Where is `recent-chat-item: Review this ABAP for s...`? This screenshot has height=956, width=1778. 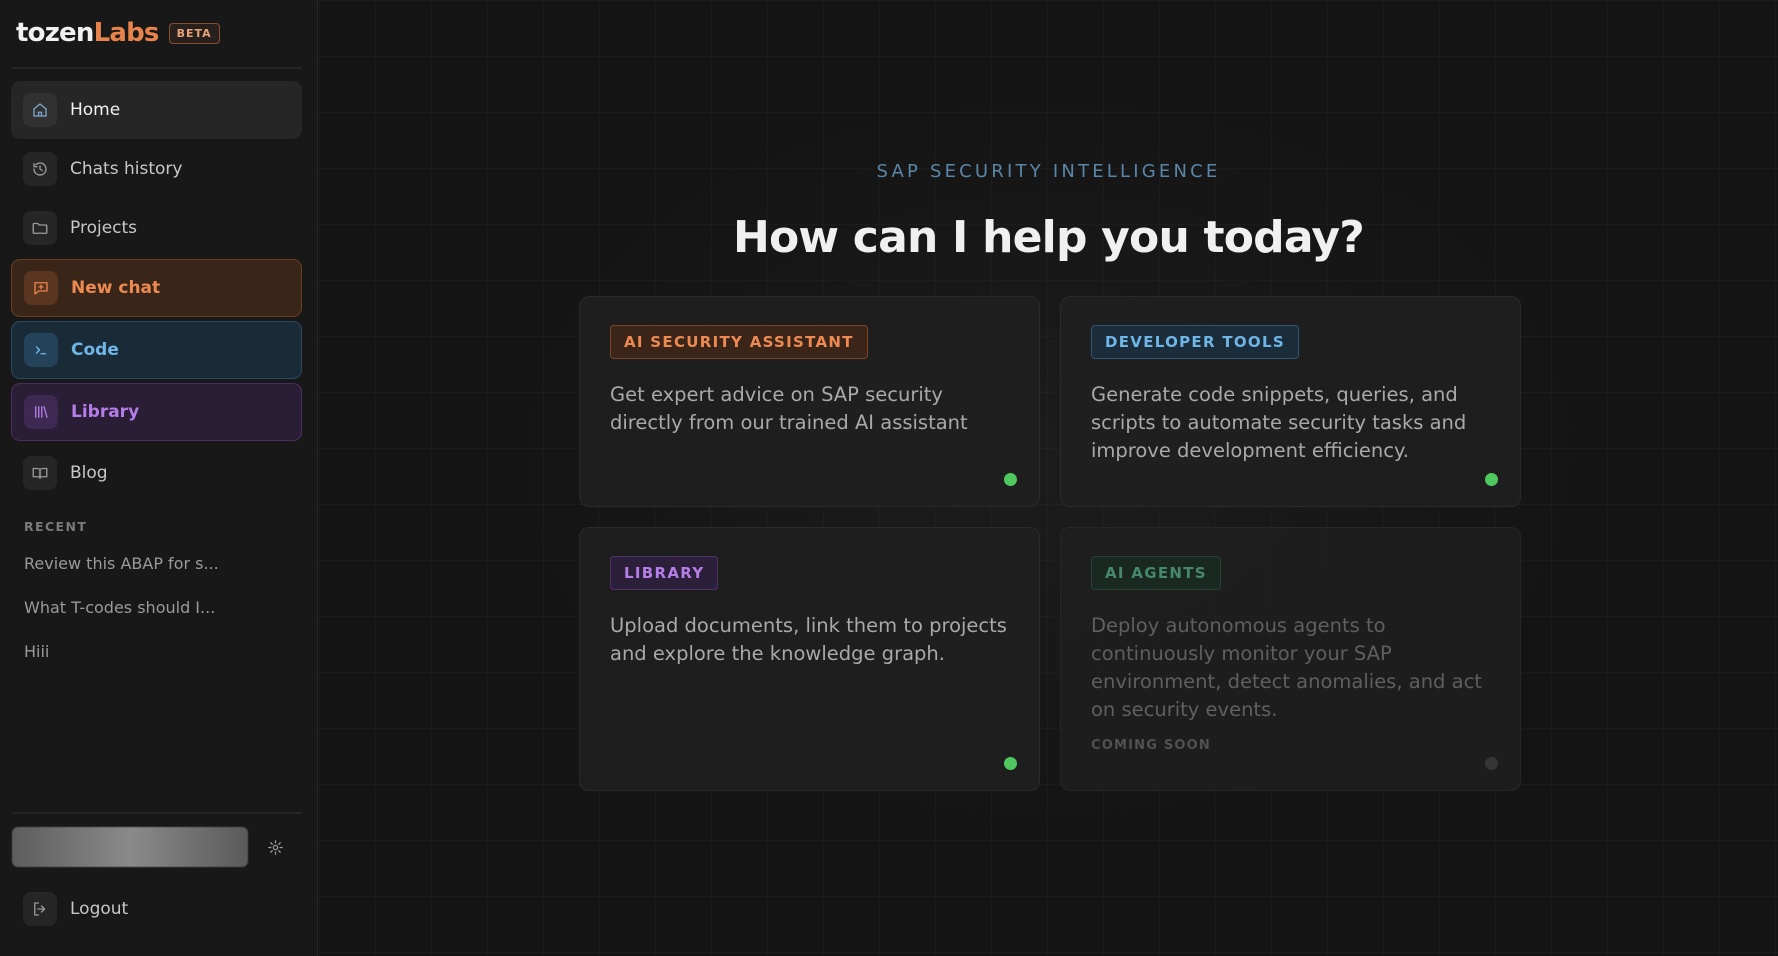 recent-chat-item: Review this ABAP for s... is located at coordinates (121, 563).